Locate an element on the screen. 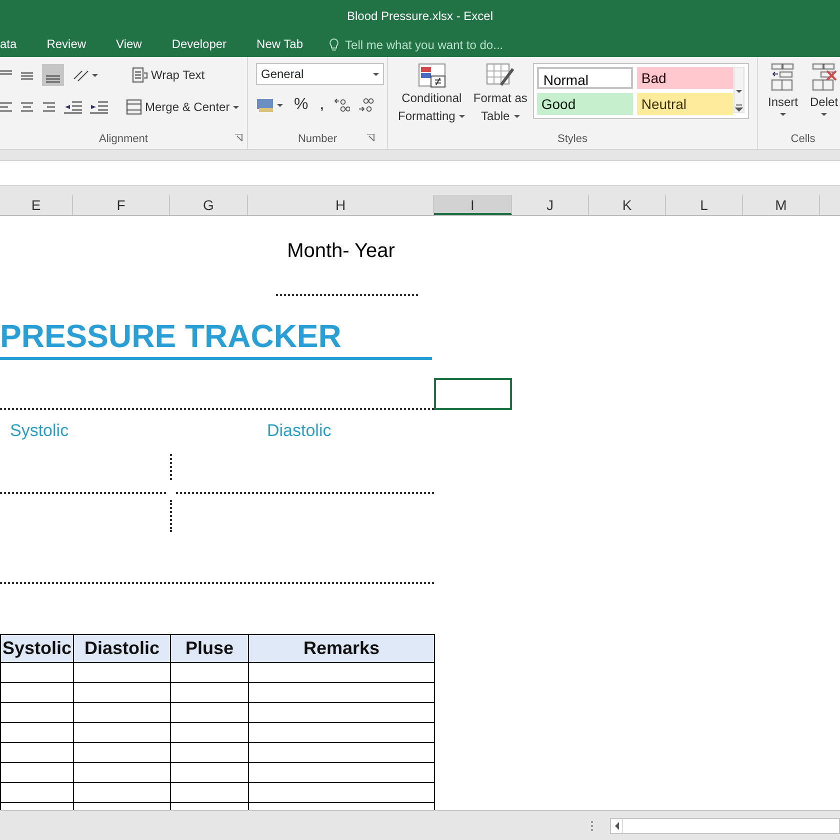 The height and width of the screenshot is (840, 840). wrap-text-icon is located at coordinates (140, 75).